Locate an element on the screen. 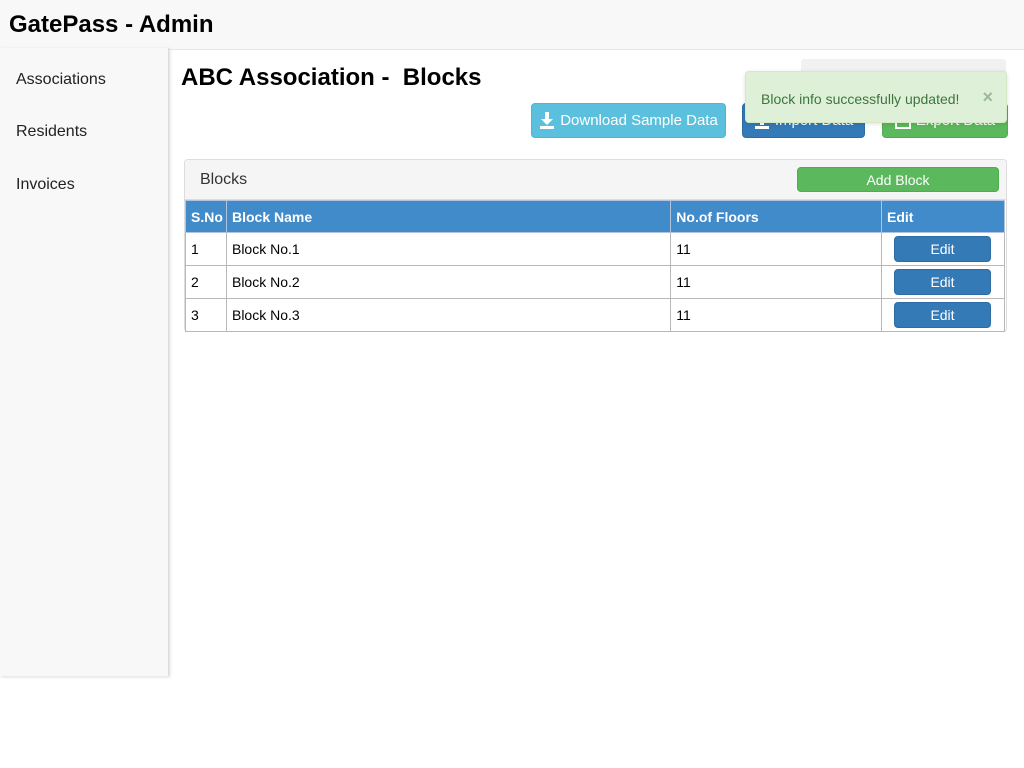 The image size is (1024, 768). table-row: 1 Block No.1 11 Edit is located at coordinates (595, 249).